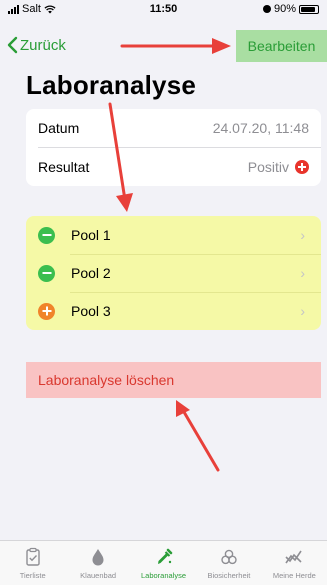 Image resolution: width=327 pixels, height=585 pixels. What do you see at coordinates (229, 575) in the screenshot?
I see `tab-label: Biosicherheit` at bounding box center [229, 575].